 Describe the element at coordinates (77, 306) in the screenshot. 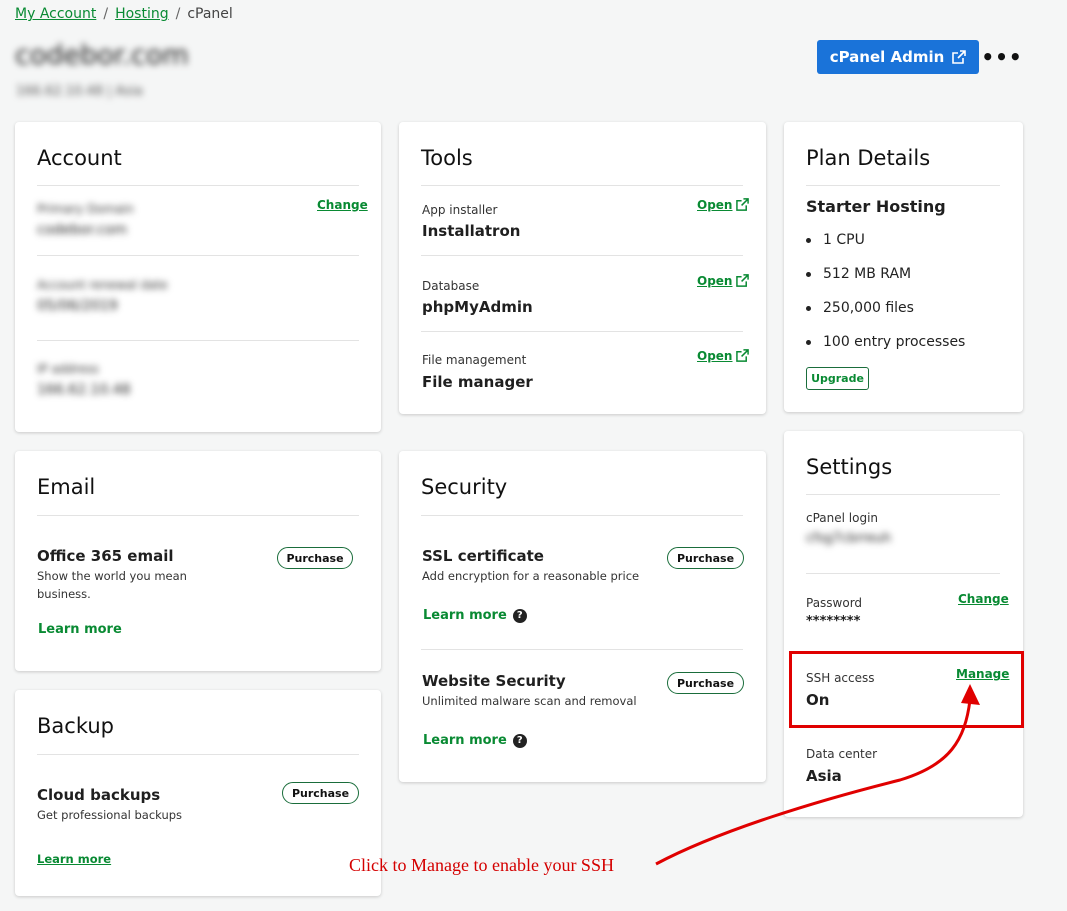

I see `renewal-date-value: 05/06/2019` at that location.